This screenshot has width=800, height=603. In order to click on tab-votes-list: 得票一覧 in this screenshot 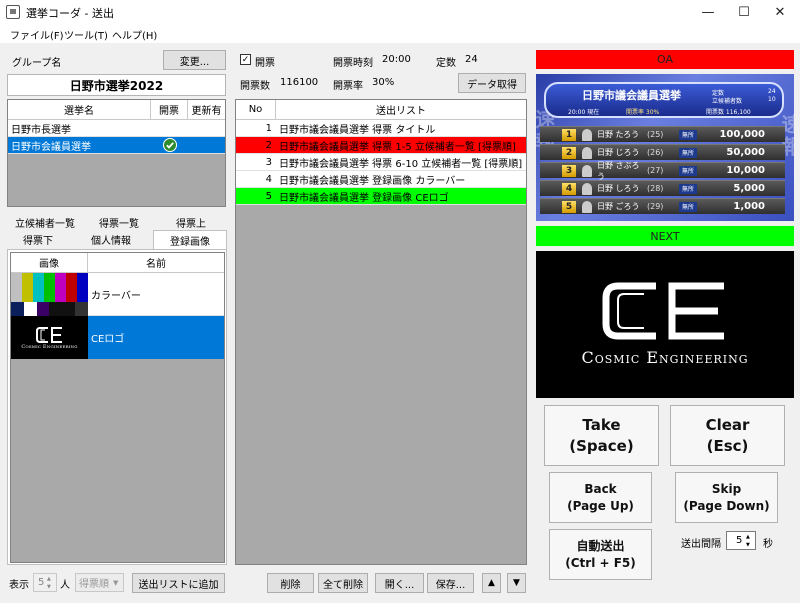, I will do `click(119, 222)`.